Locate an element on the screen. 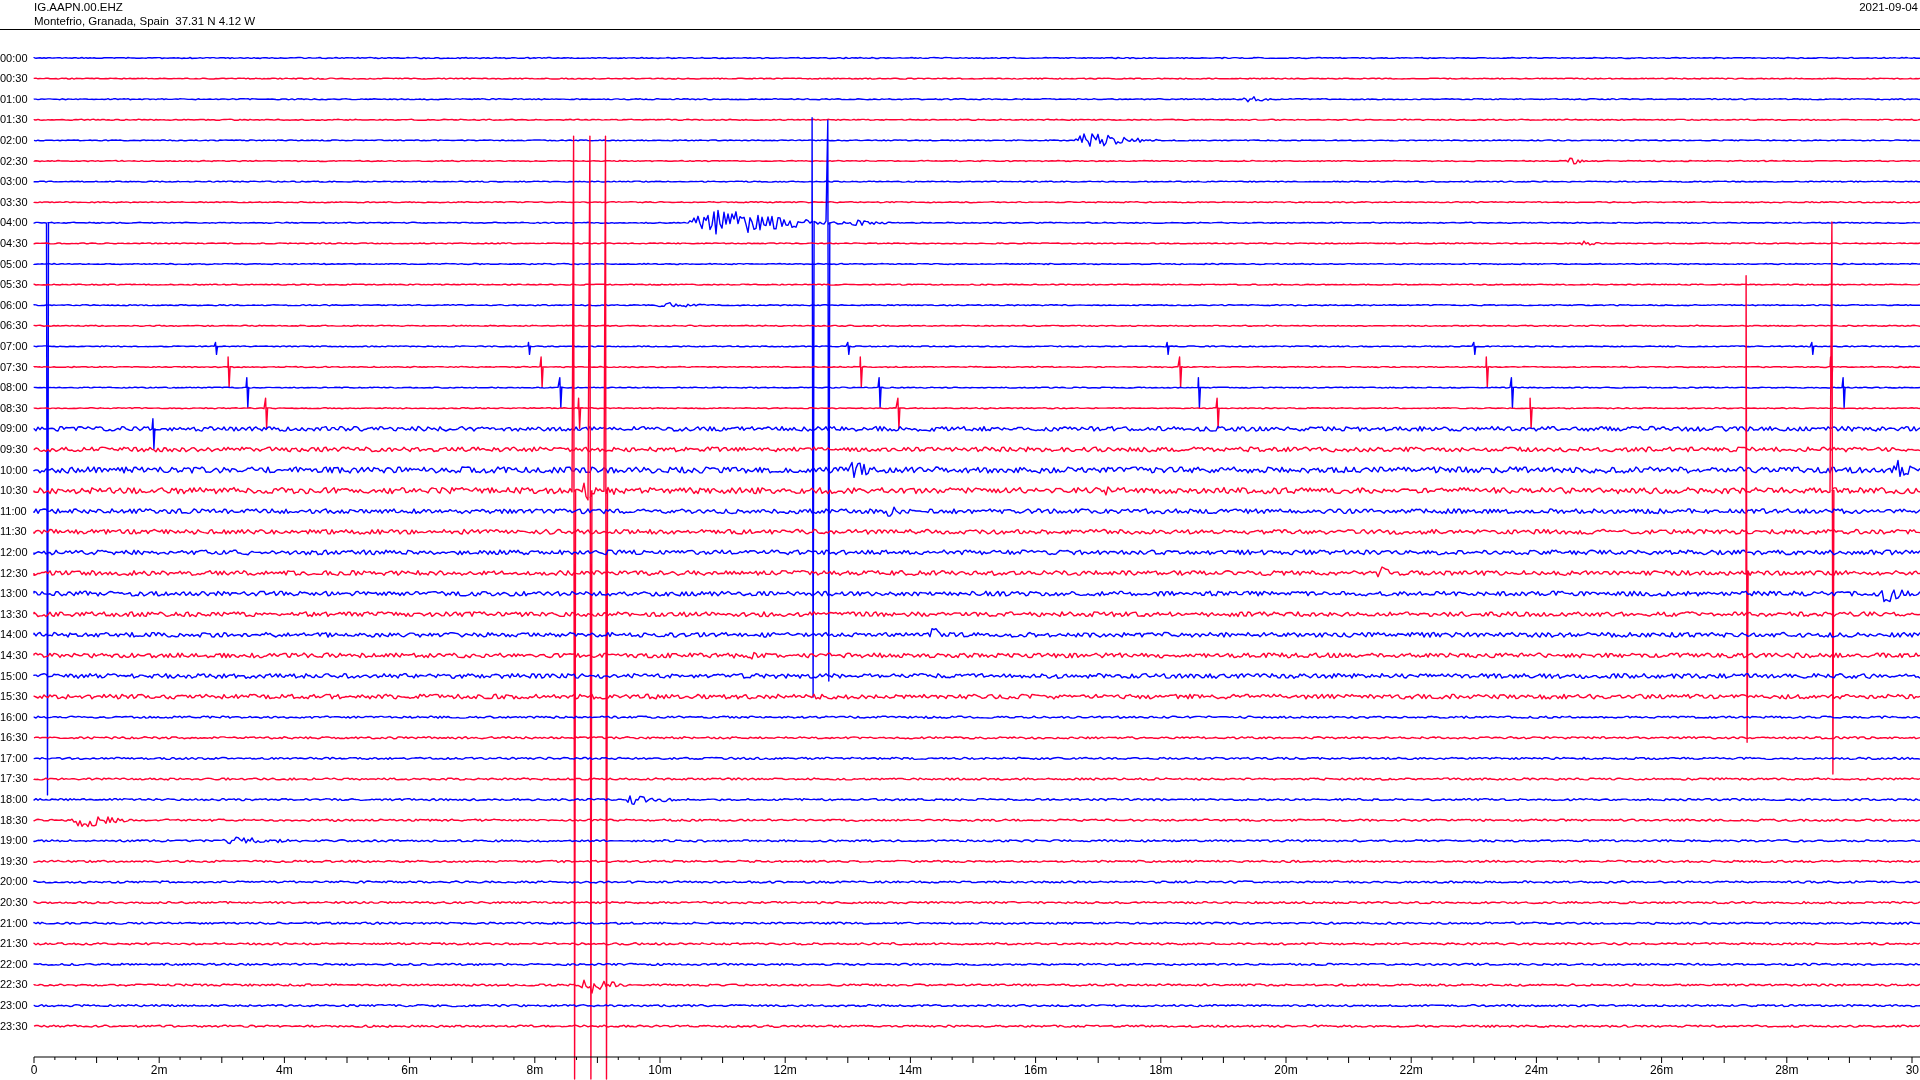 The height and width of the screenshot is (1080, 1920). station-location: Montefrio, Granada, Spain 37.31 N 4.12 W is located at coordinates (145, 21).